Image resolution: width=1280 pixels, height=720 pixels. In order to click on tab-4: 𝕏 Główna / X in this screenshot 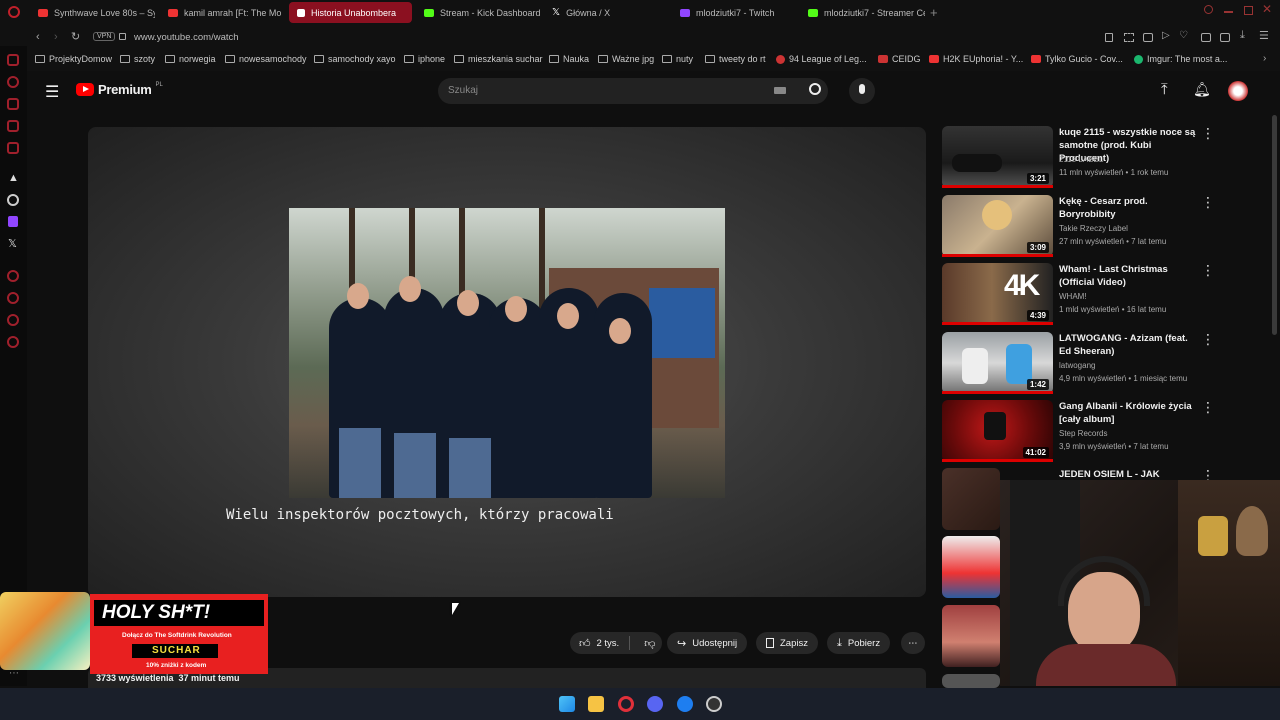, I will do `click(606, 12)`.